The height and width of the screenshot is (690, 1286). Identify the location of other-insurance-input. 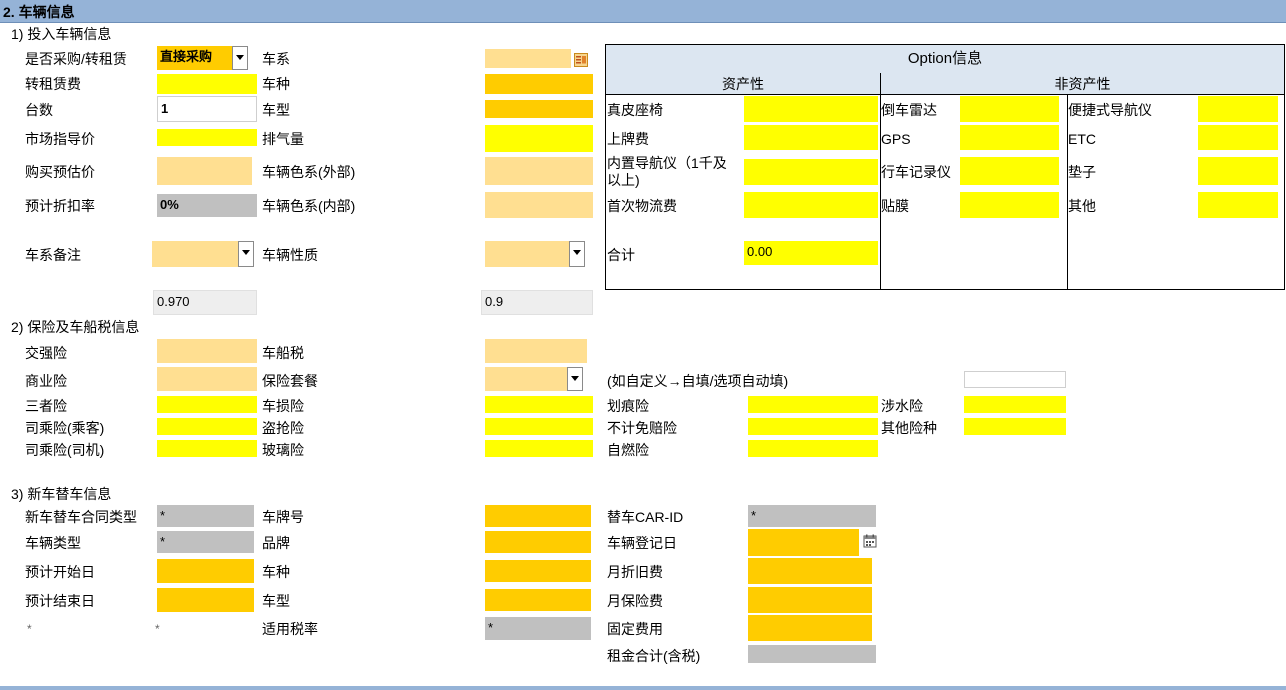
(1015, 426).